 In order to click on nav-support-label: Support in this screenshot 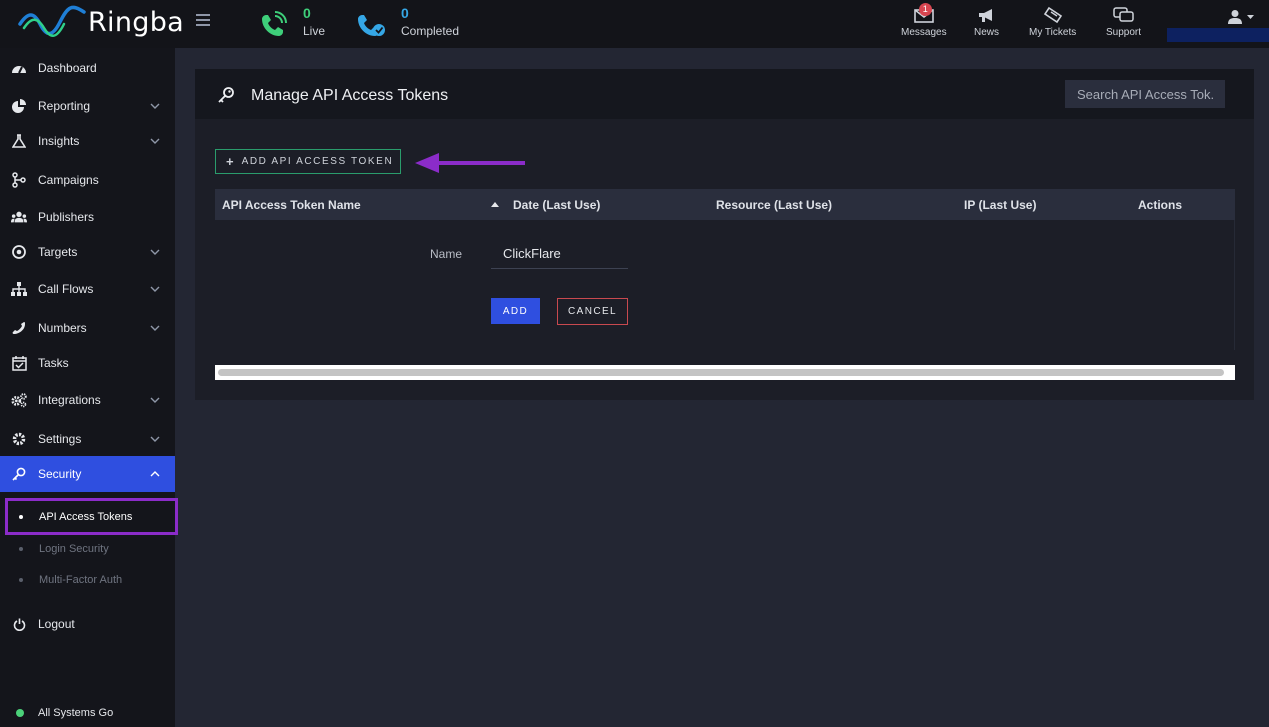, I will do `click(1124, 32)`.